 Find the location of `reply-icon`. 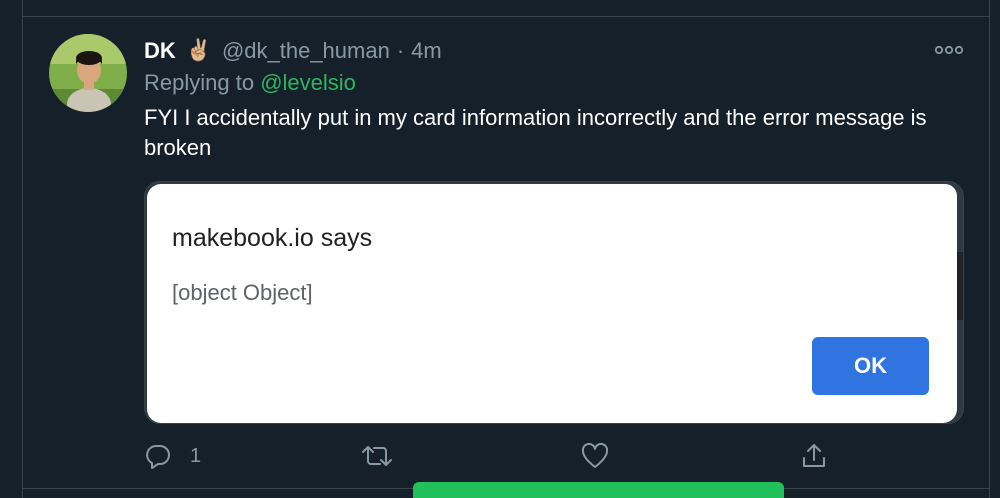

reply-icon is located at coordinates (158, 456).